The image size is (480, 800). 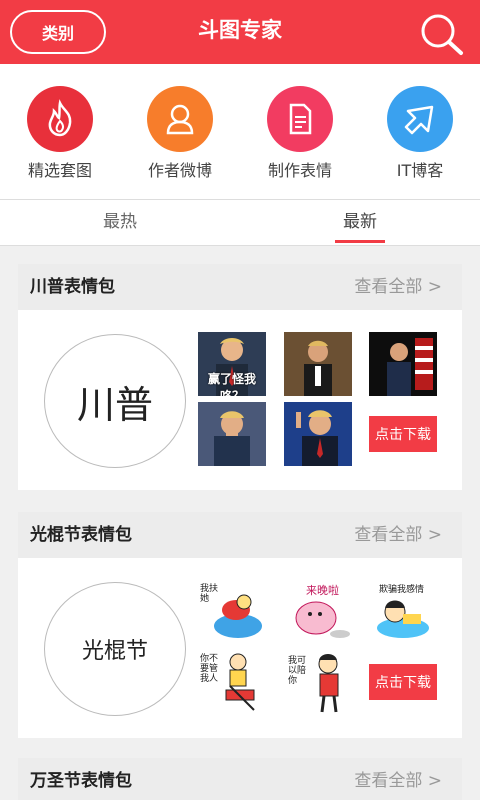 I want to click on flame-icon, so click(x=60, y=119).